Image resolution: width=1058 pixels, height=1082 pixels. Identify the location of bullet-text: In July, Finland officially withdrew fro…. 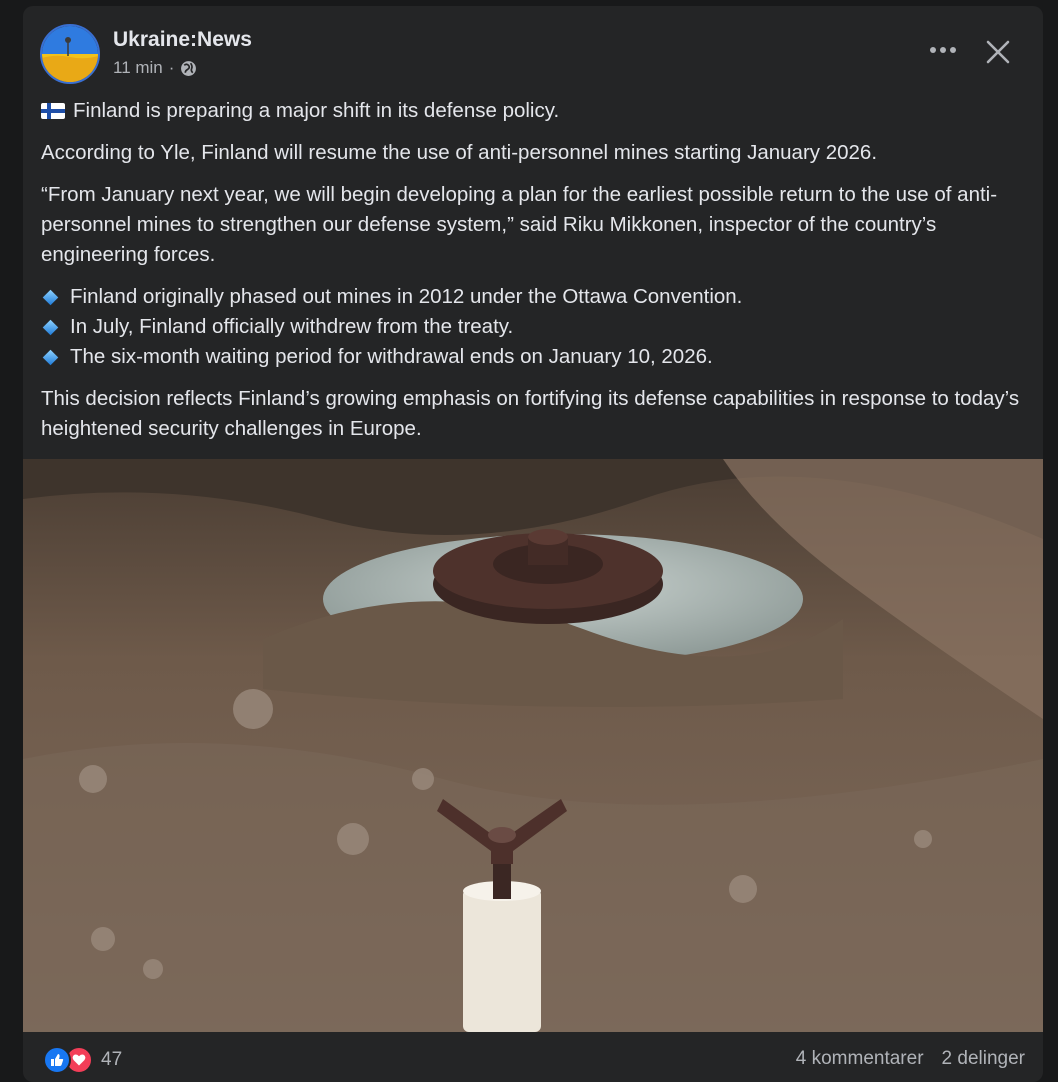
(292, 326).